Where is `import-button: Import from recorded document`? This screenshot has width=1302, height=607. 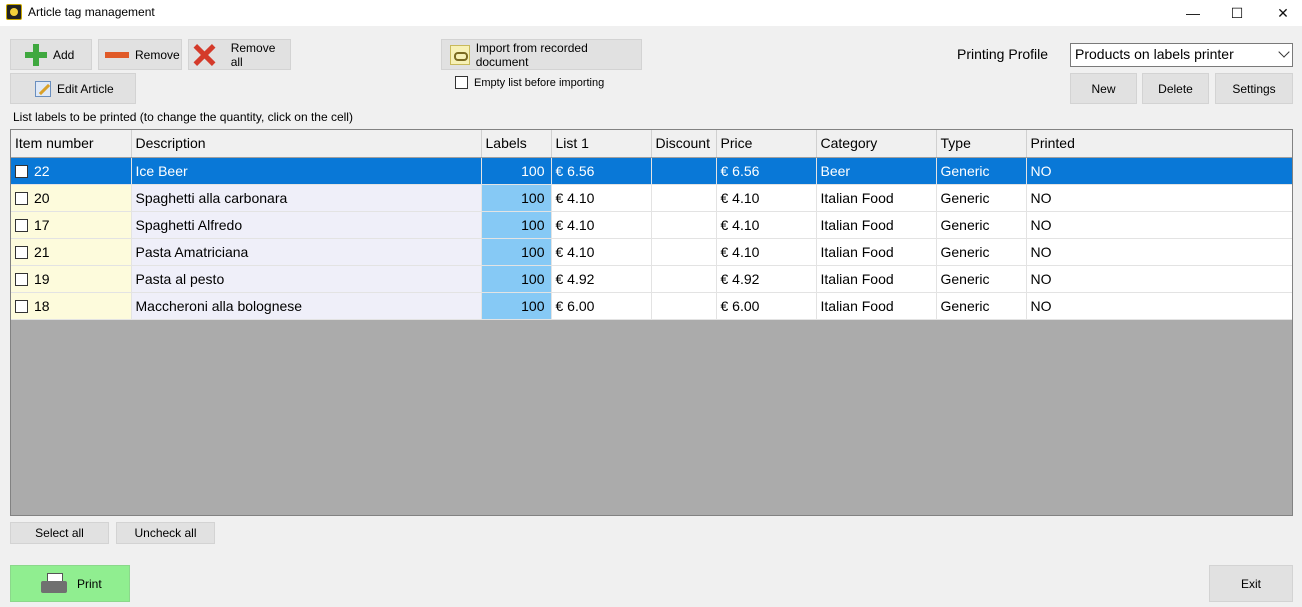 import-button: Import from recorded document is located at coordinates (541, 54).